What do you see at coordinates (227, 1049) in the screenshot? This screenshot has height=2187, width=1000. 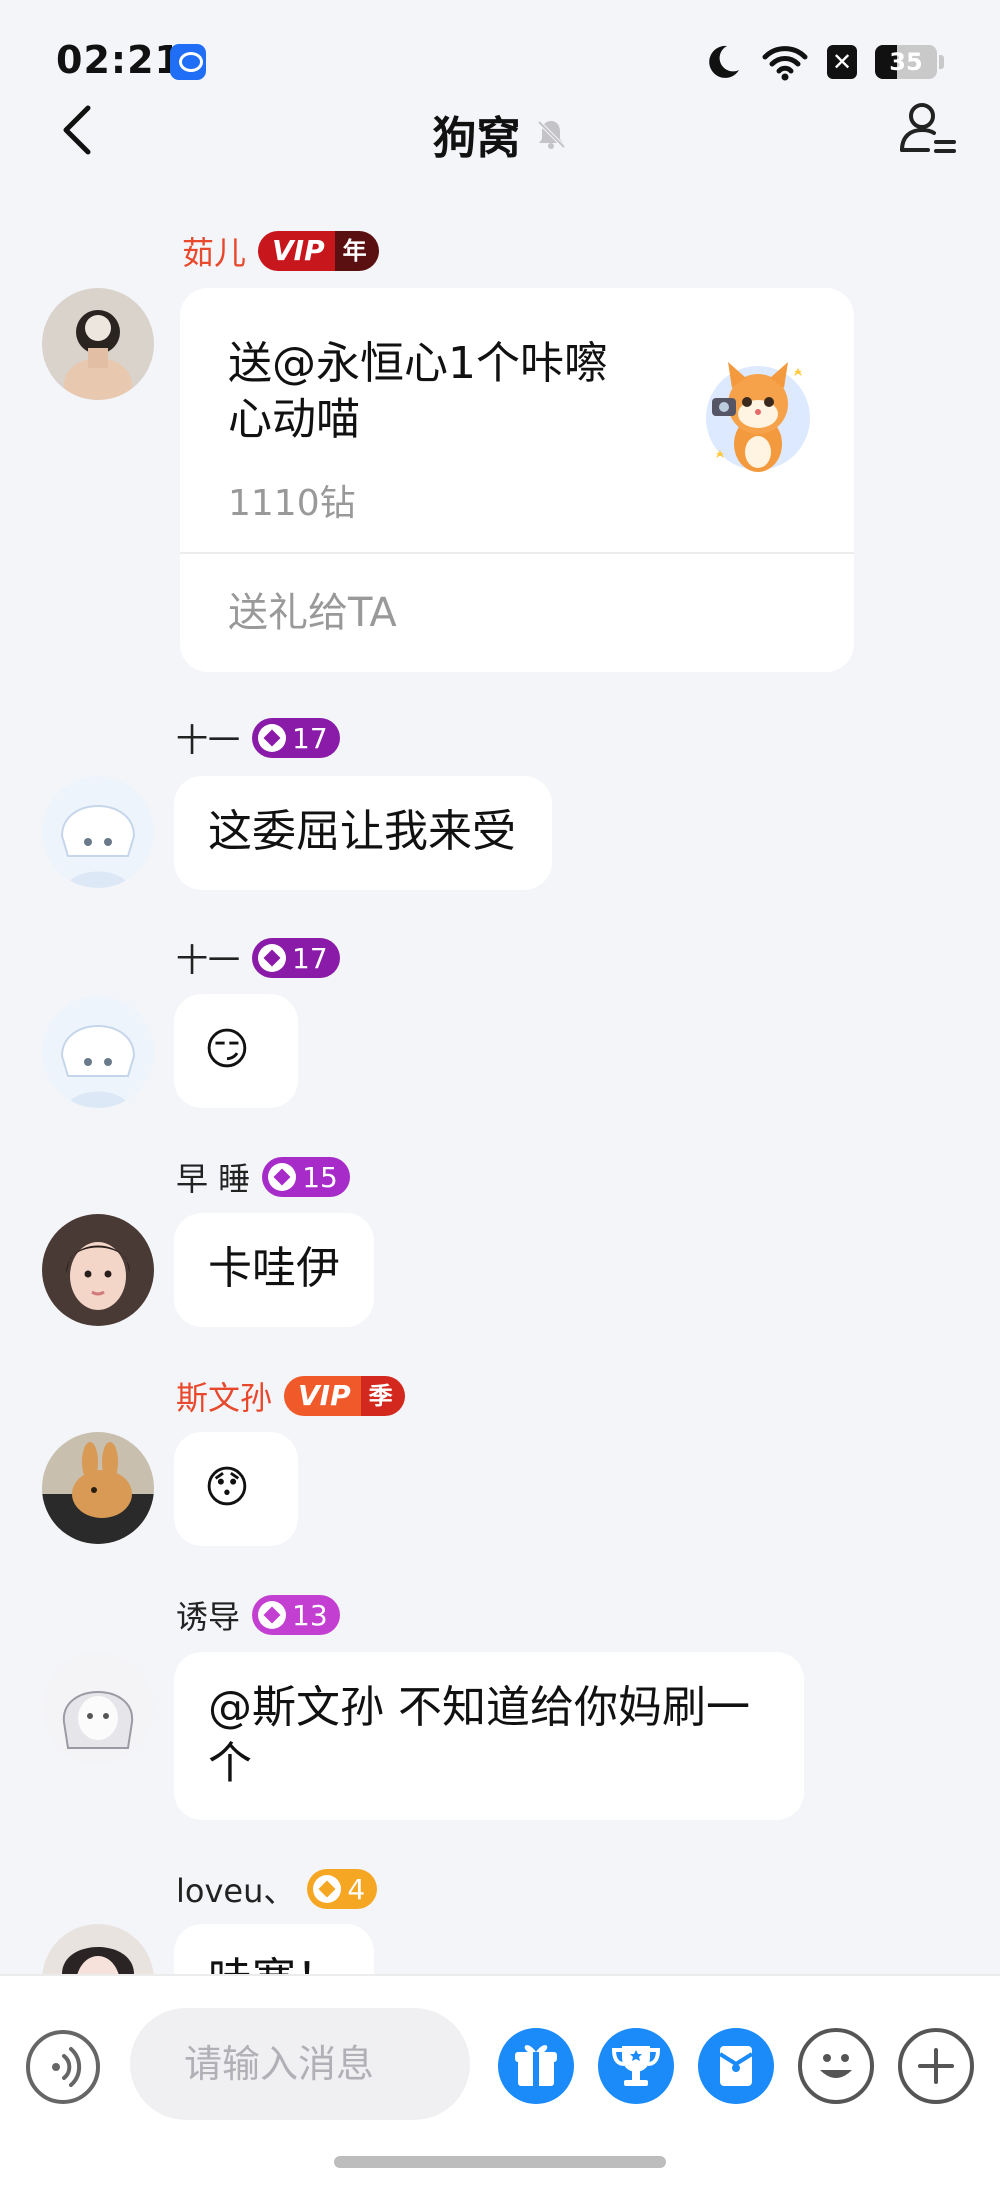 I see `emoji-smirk: 😏` at bounding box center [227, 1049].